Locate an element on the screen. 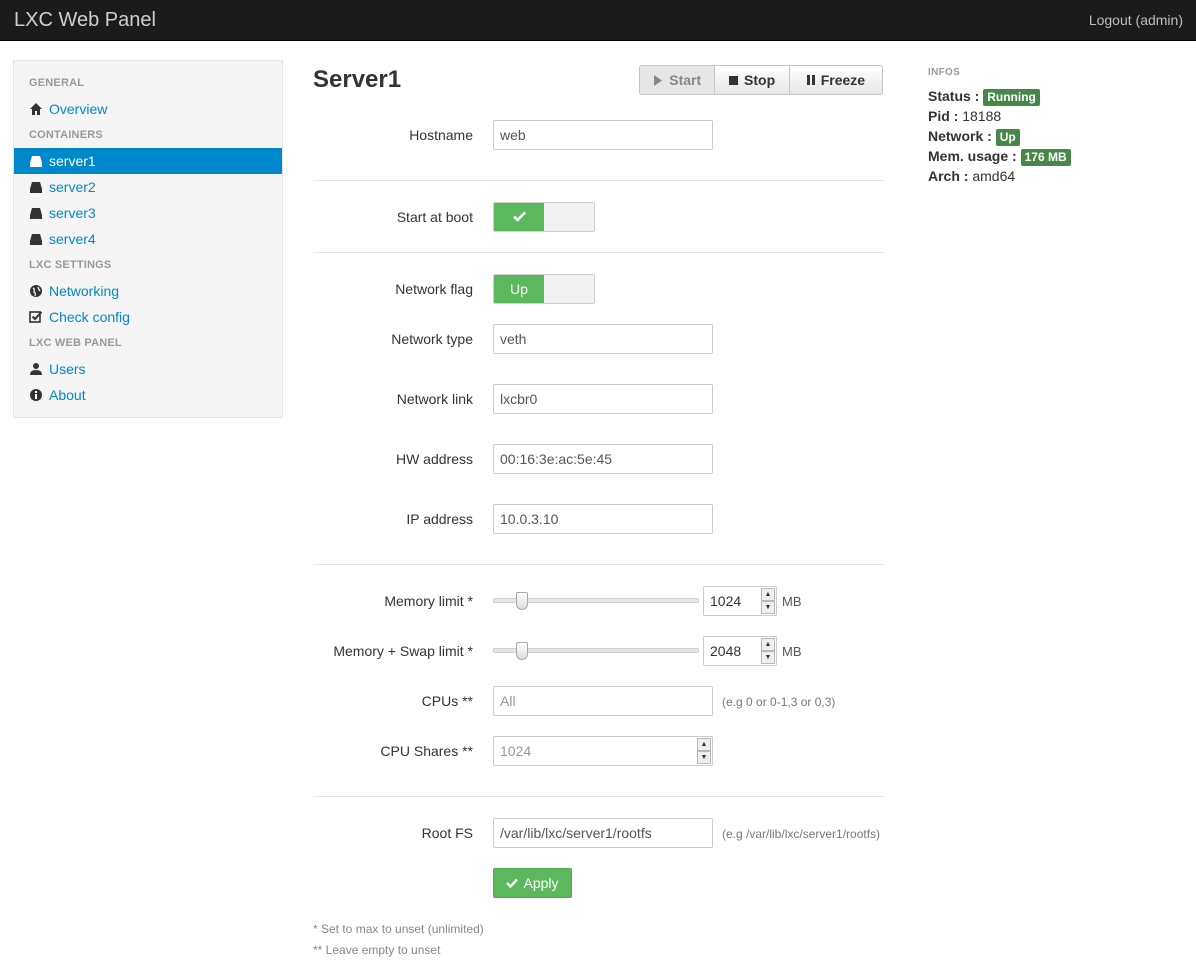 This screenshot has height=968, width=1196. root-fs-input: /var/lib/lxc/server1/rootfs is located at coordinates (603, 833).